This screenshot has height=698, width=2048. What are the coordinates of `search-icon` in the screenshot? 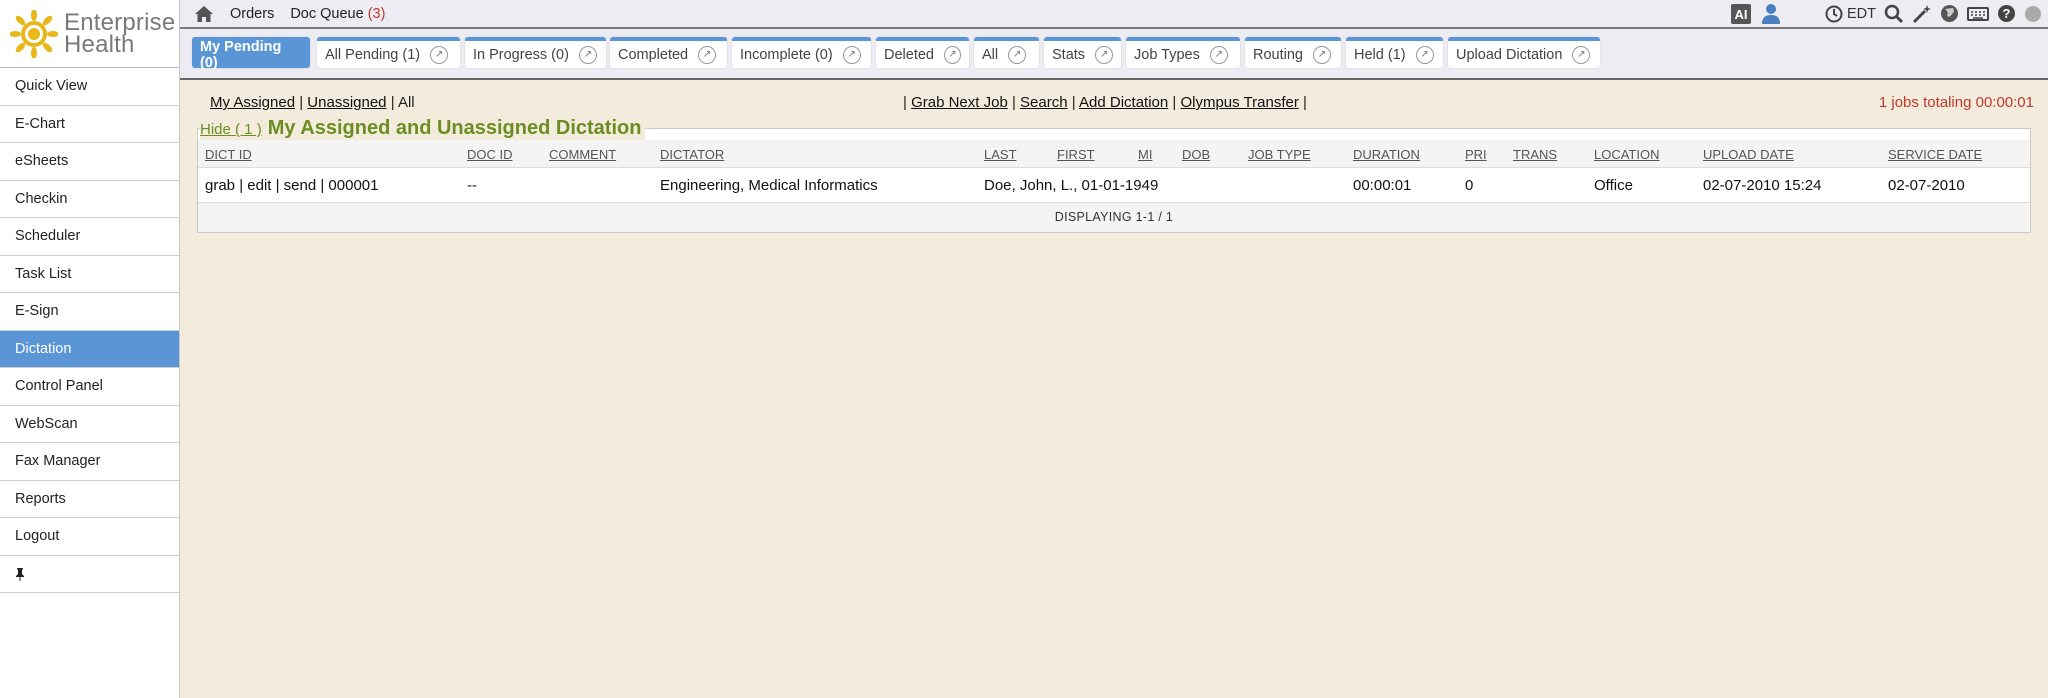 It's located at (1894, 13).